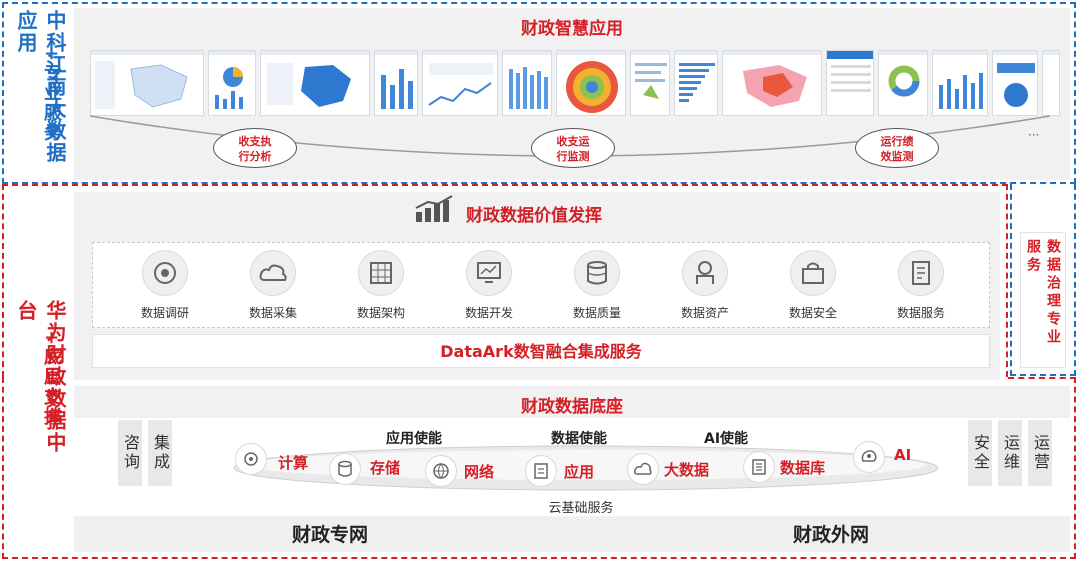 This screenshot has height=563, width=1080. Describe the element at coordinates (579, 472) in the screenshot. I see `service-application: 应用` at that location.